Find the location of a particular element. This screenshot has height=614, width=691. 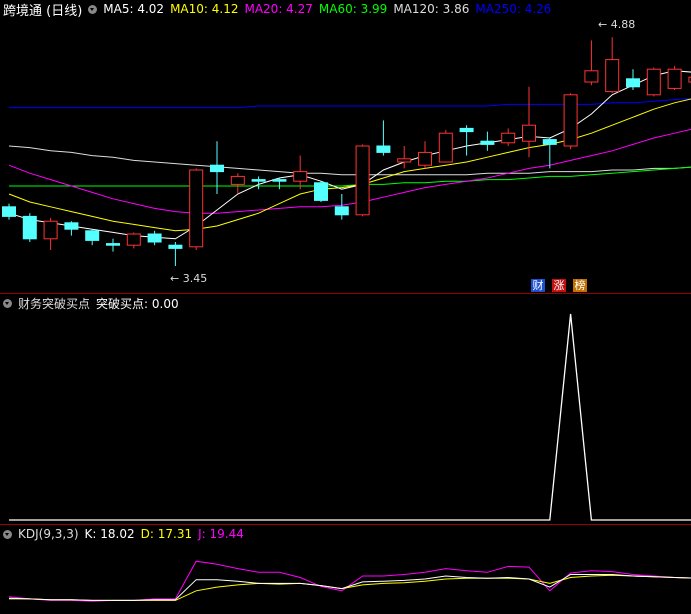

kdj-panel: KDJ(9,3,3) K: 18.02 D: 17.31 J: 19.44 is located at coordinates (345, 569).